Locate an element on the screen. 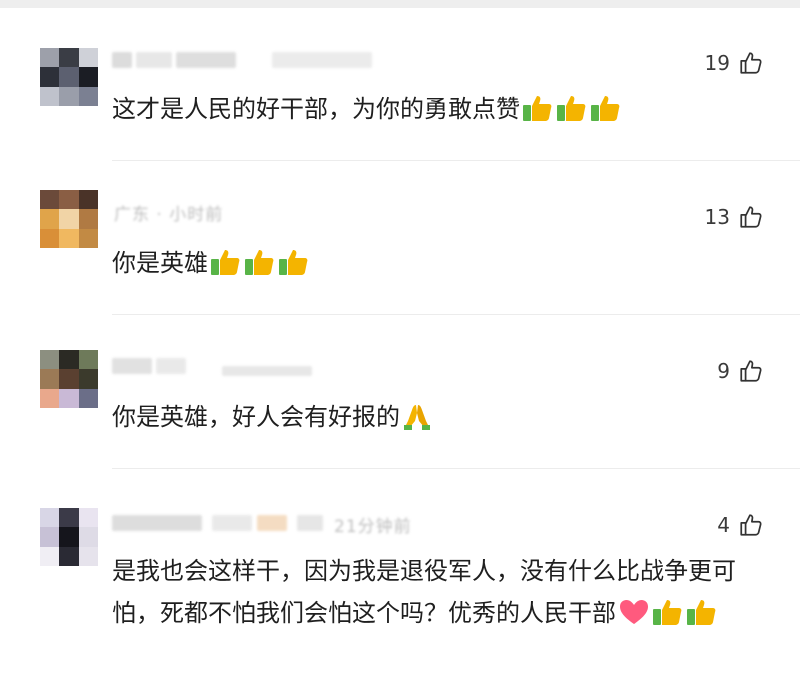 The image size is (800, 687). like-count: 13 is located at coordinates (717, 217).